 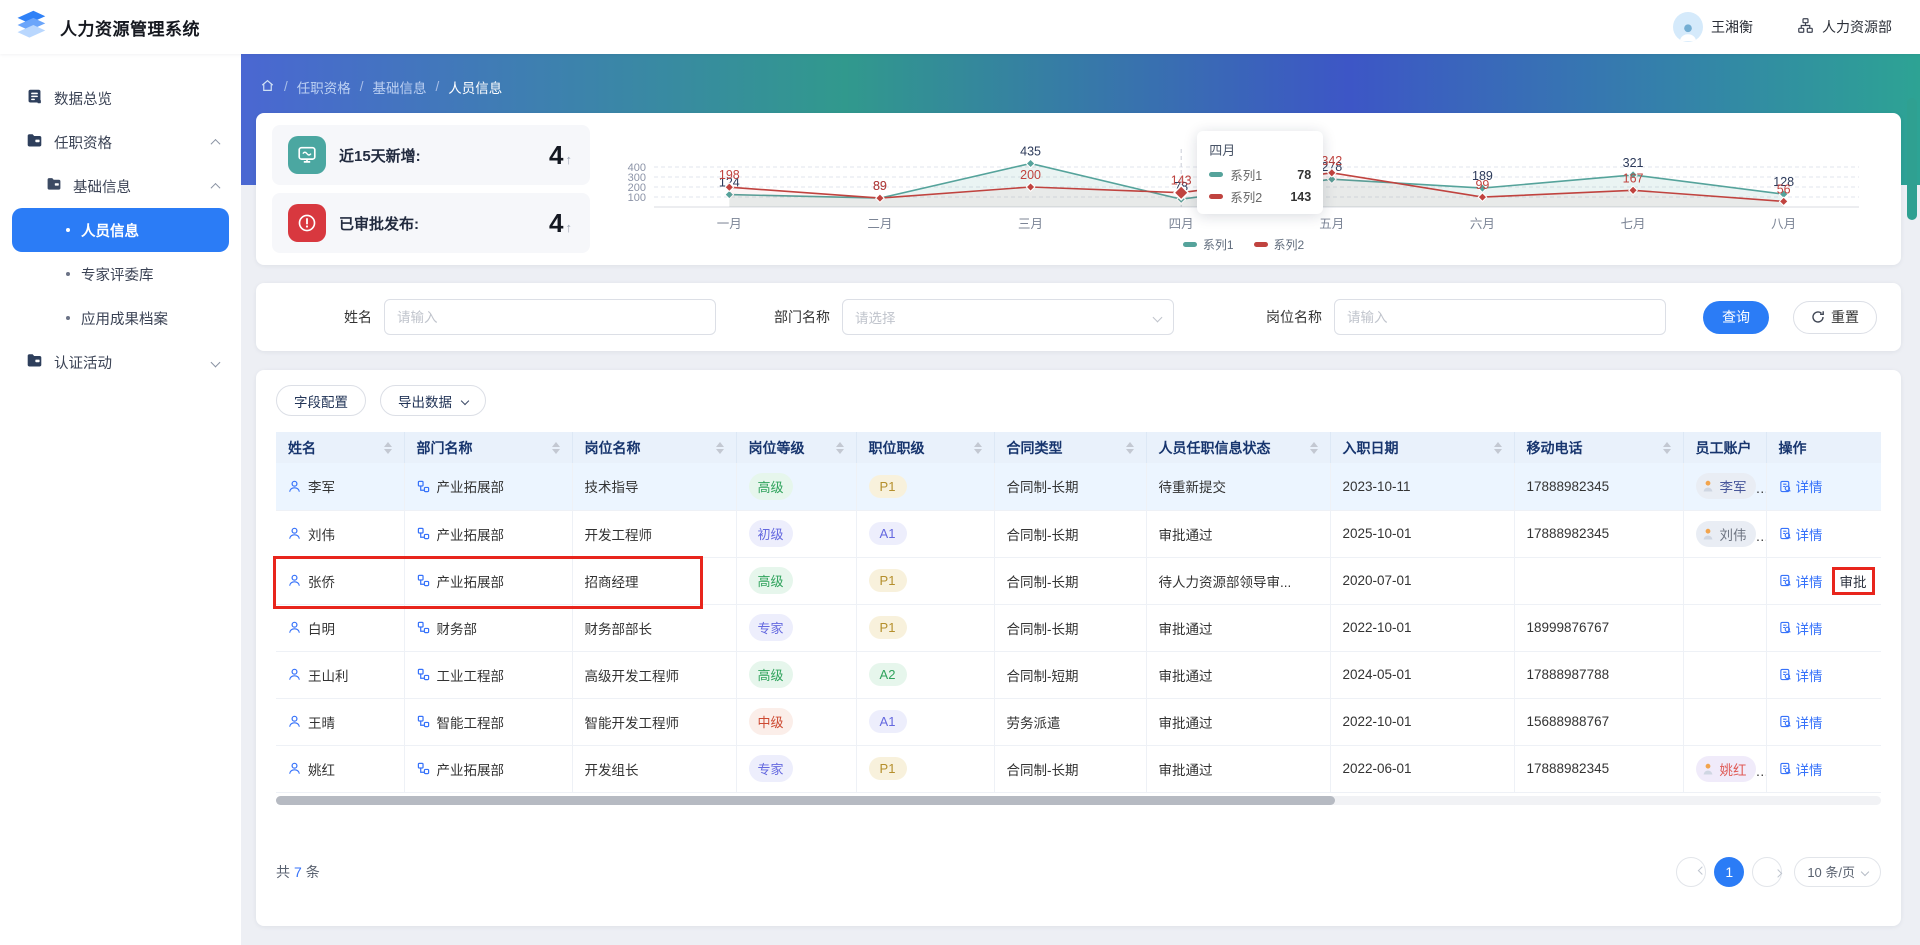 I want to click on sidebar-item-personnel-info: 人员信息, so click(x=120, y=230).